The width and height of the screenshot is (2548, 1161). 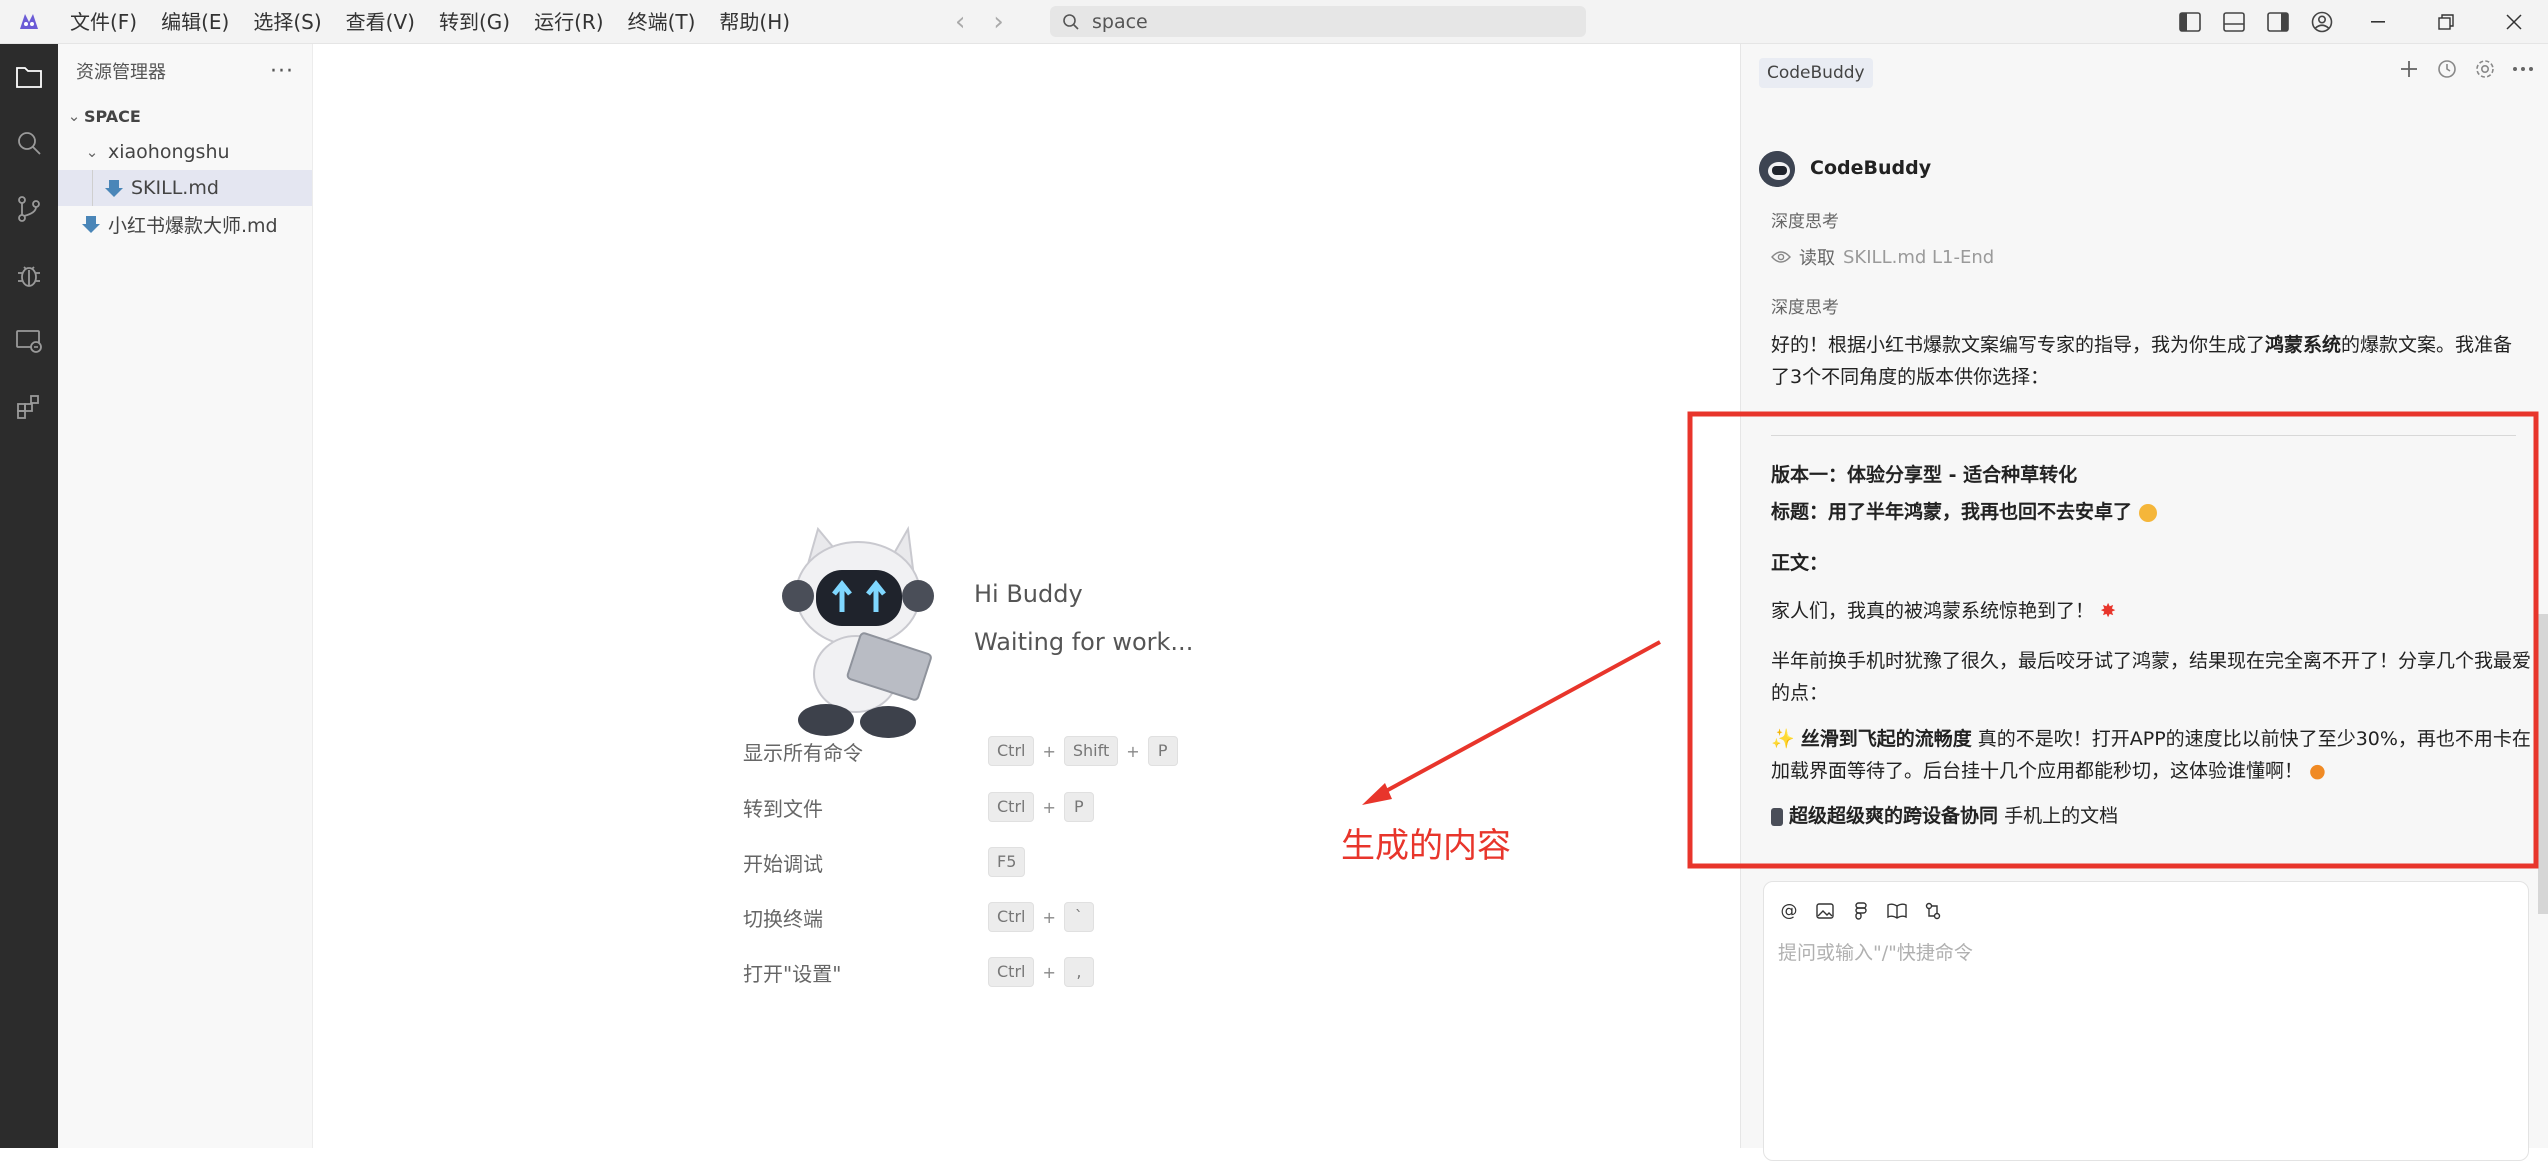 What do you see at coordinates (2322, 22) in the screenshot?
I see `account-icon` at bounding box center [2322, 22].